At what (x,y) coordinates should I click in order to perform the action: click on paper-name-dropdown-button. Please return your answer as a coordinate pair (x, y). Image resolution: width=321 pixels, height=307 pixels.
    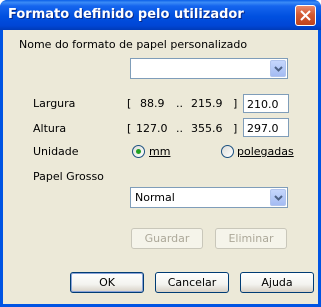
    Looking at the image, I should click on (278, 68).